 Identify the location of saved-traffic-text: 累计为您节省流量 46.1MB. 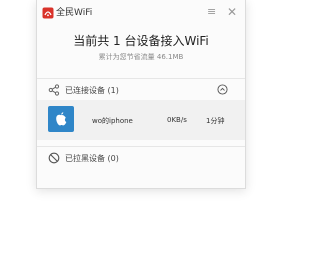
(141, 57).